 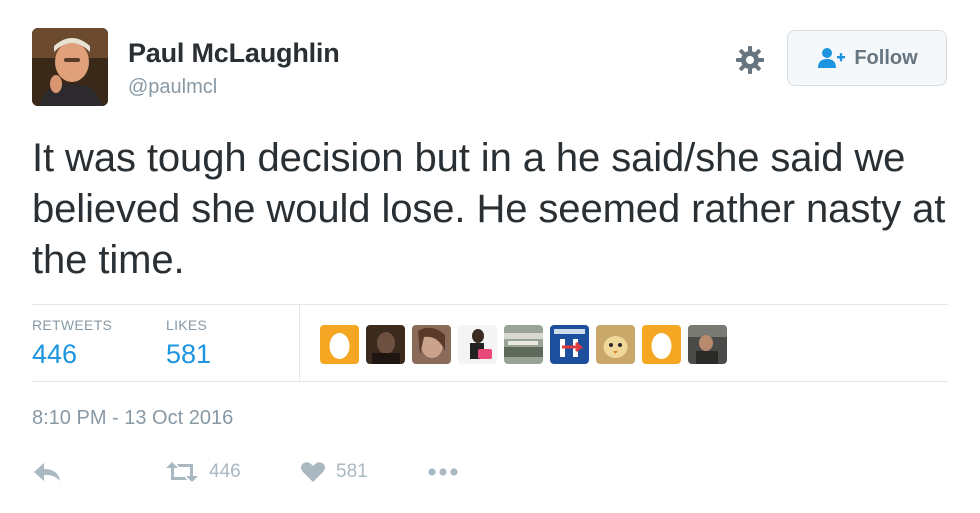 I want to click on like-button: 581, so click(x=334, y=472).